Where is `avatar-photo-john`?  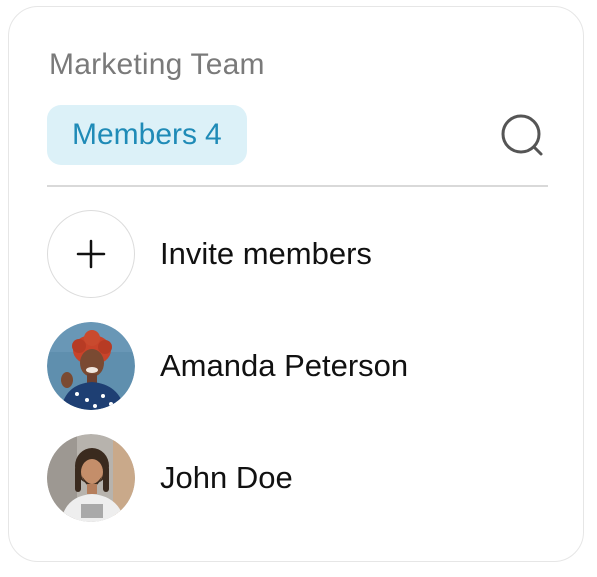
avatar-photo-john is located at coordinates (91, 478).